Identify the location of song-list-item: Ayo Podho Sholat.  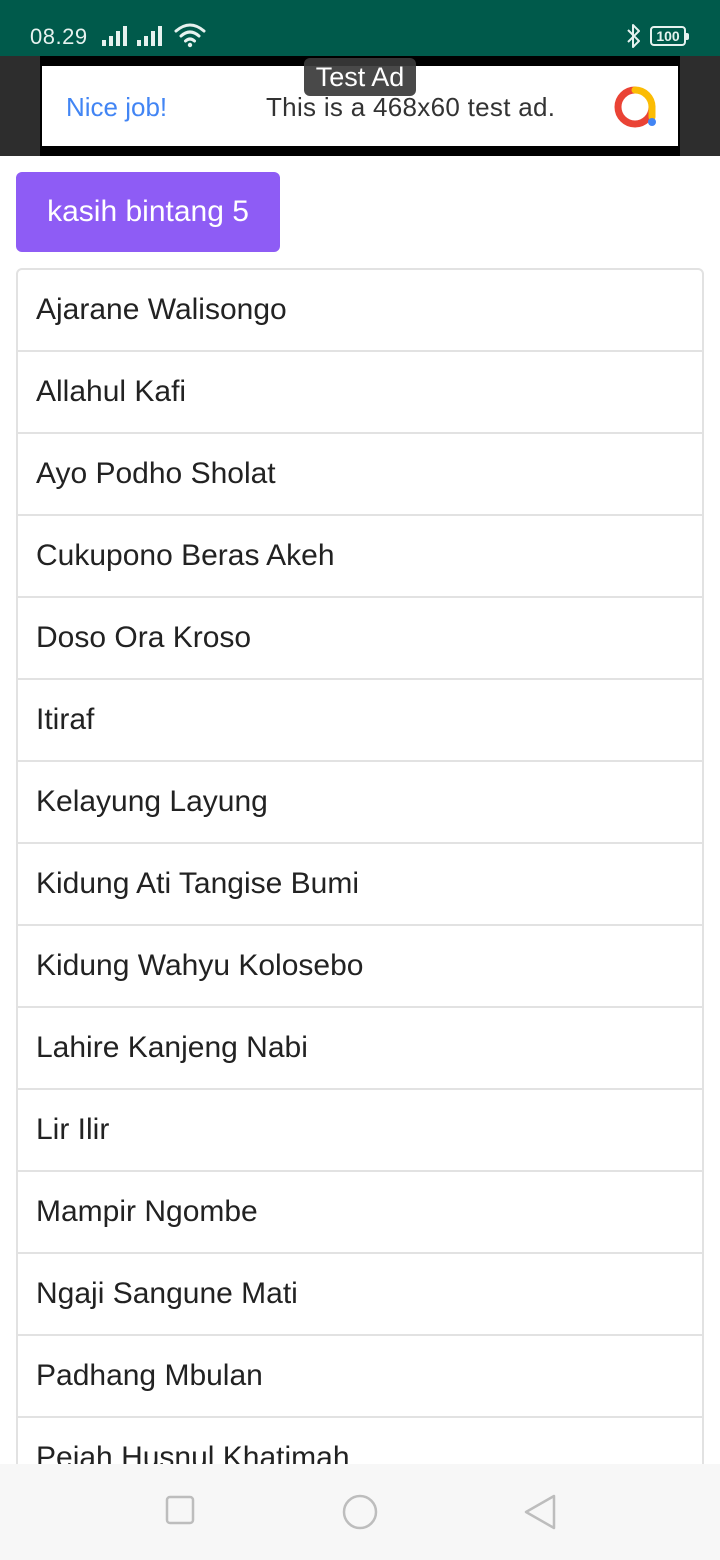
(360, 475).